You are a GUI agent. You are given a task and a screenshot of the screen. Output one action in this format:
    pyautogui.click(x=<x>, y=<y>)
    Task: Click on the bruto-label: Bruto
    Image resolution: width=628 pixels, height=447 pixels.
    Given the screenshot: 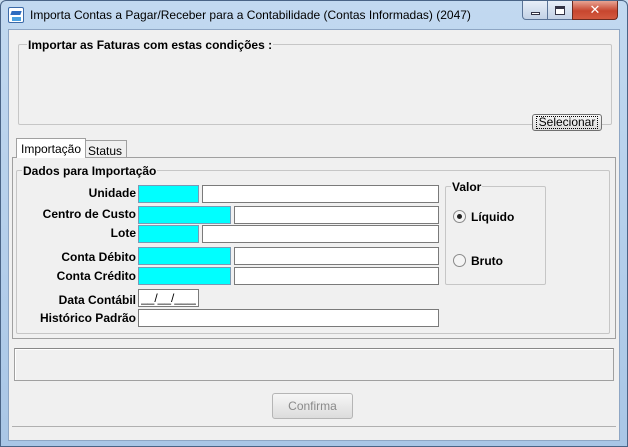 What is the action you would take?
    pyautogui.click(x=487, y=261)
    